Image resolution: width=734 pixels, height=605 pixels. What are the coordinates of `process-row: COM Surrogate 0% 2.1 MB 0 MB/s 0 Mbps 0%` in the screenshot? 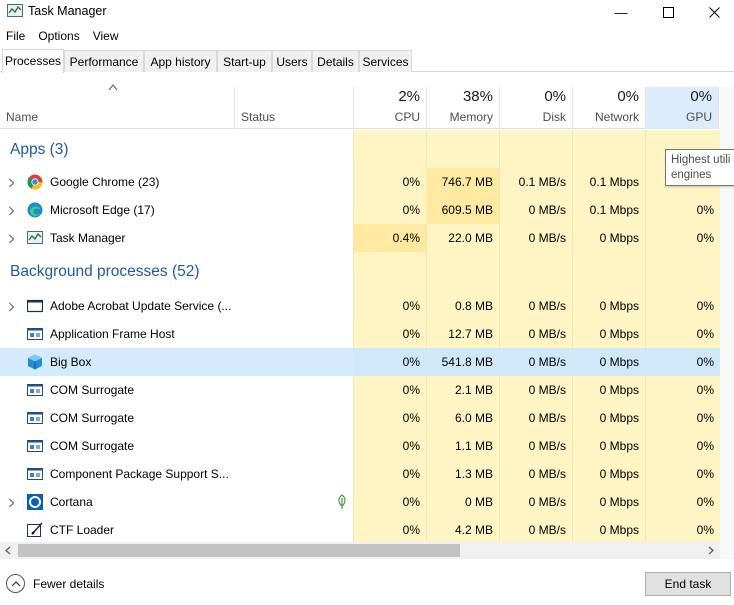 It's located at (360, 390).